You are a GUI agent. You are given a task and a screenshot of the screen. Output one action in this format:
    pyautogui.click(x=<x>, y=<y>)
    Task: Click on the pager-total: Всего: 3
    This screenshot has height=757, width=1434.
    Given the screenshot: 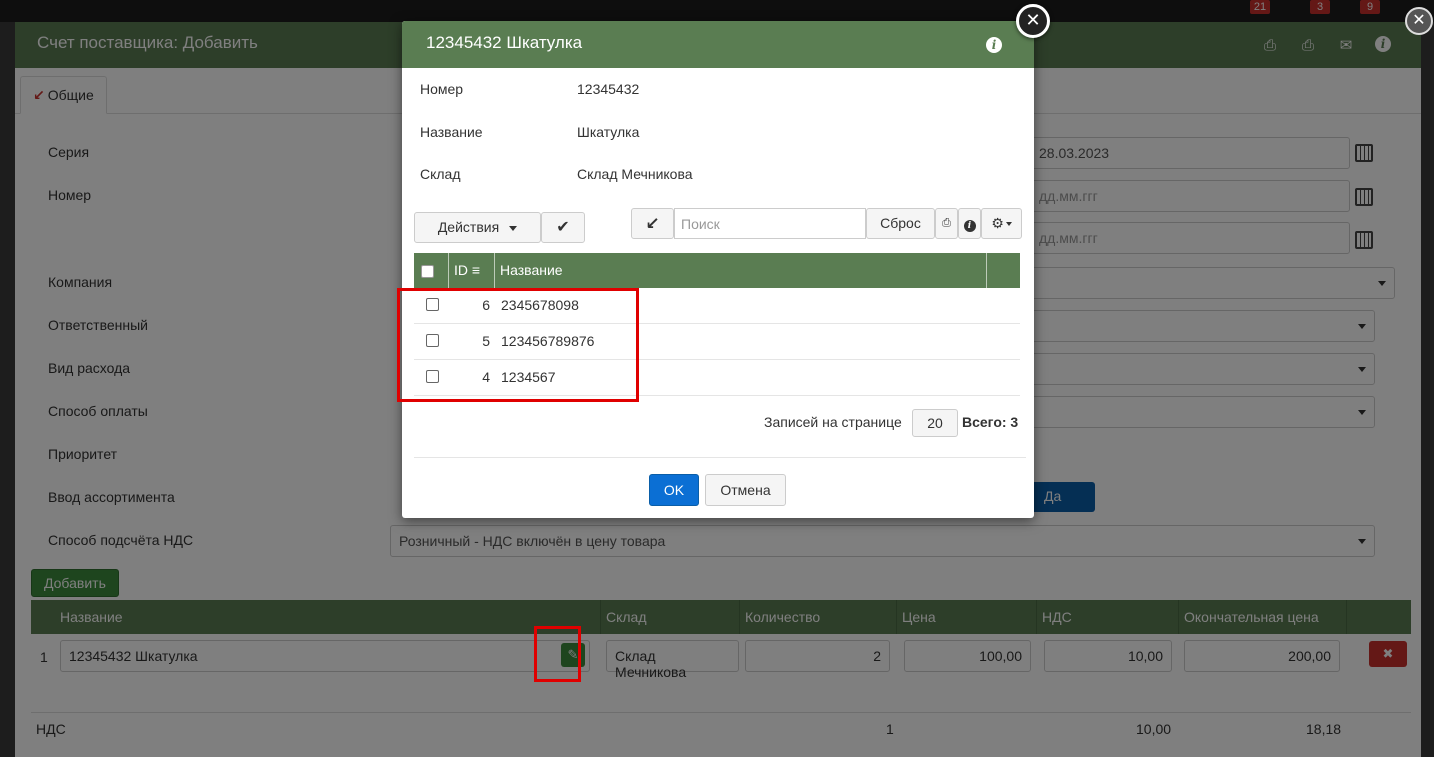 What is the action you would take?
    pyautogui.click(x=990, y=422)
    